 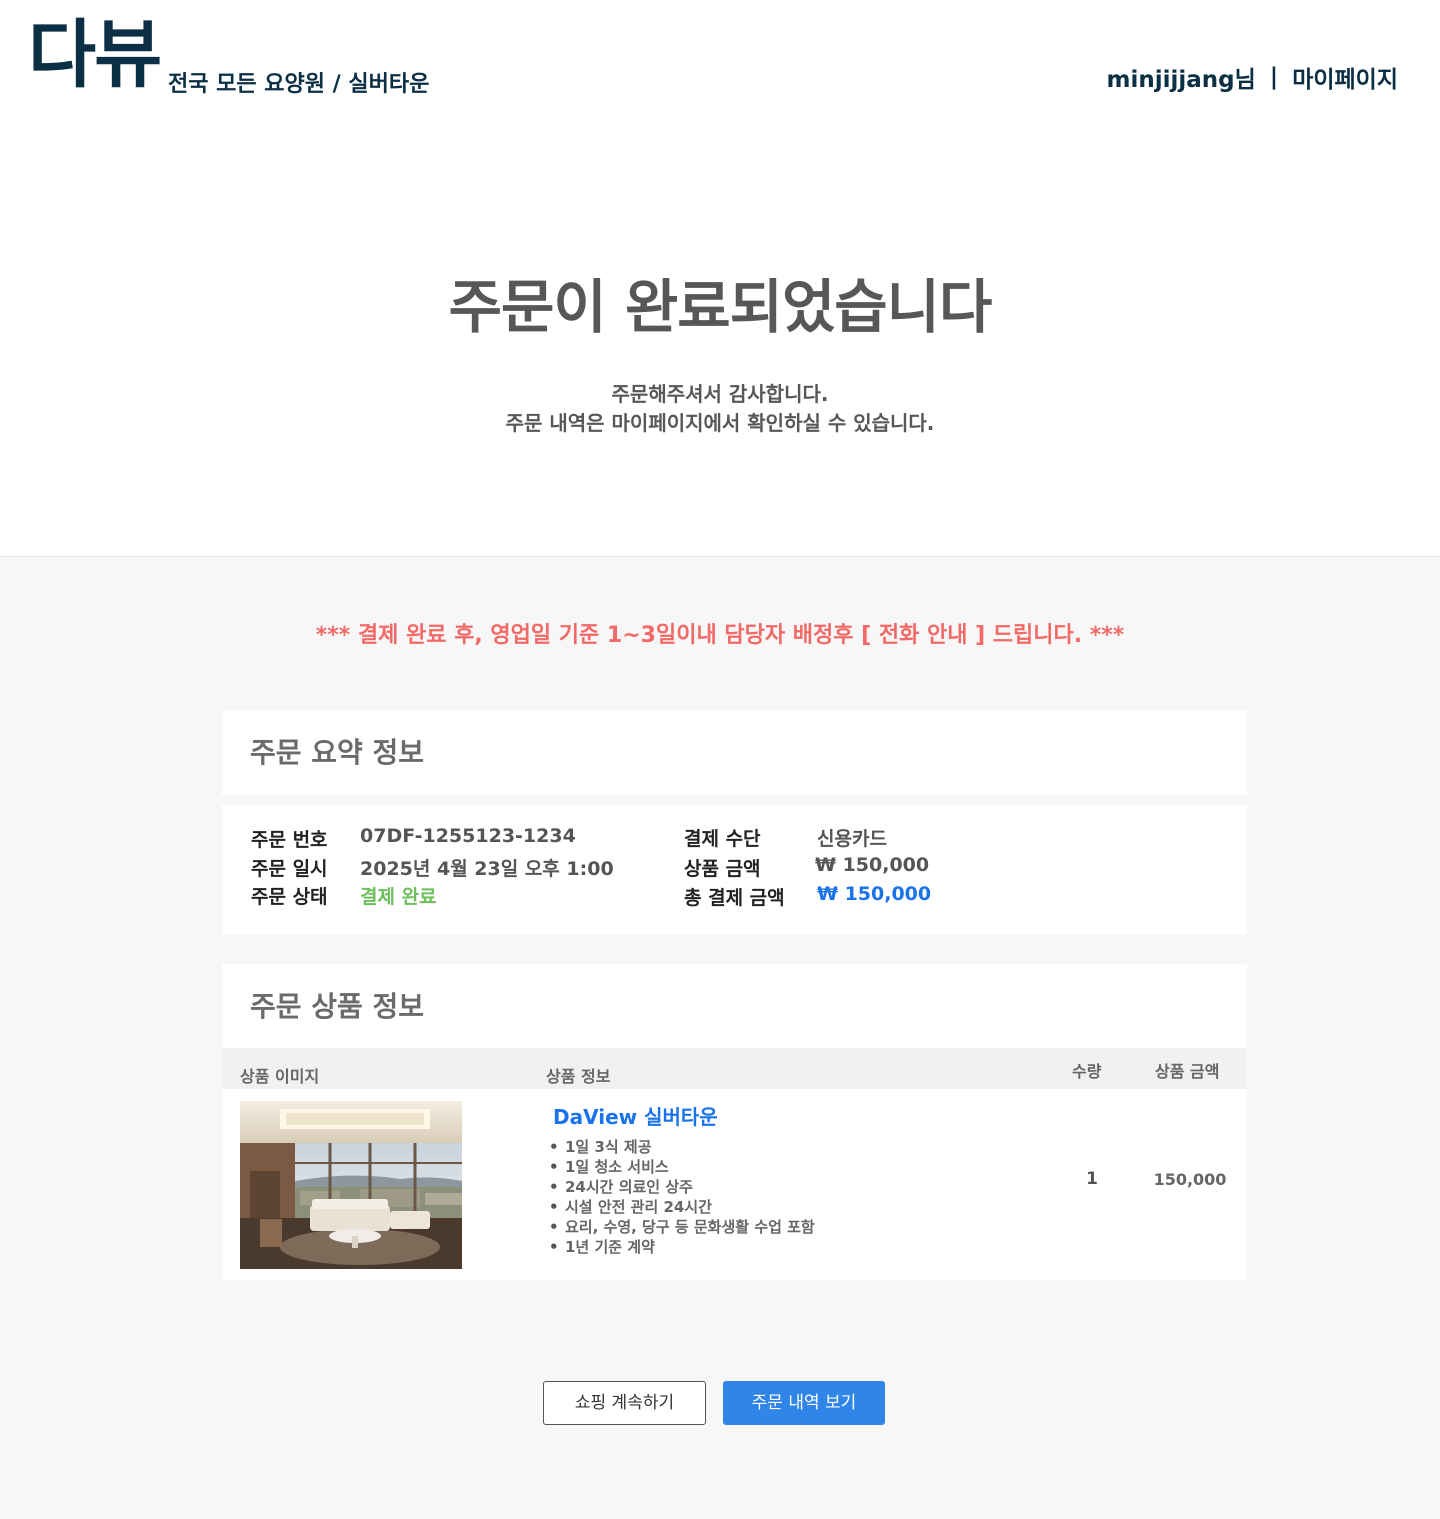 What do you see at coordinates (1092, 1179) in the screenshot?
I see `item-quantity: 1` at bounding box center [1092, 1179].